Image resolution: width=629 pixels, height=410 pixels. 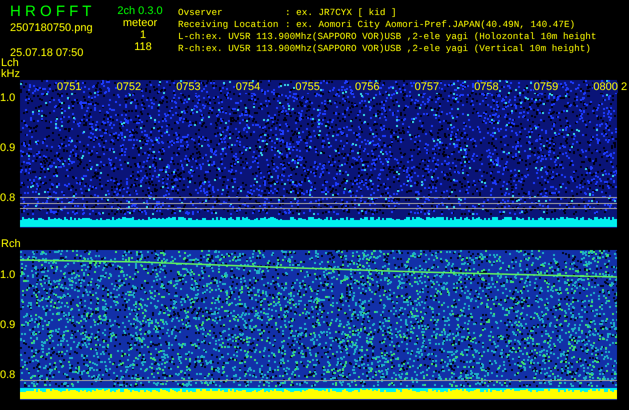 What do you see at coordinates (140, 23) in the screenshot?
I see `meteor-label: meteor` at bounding box center [140, 23].